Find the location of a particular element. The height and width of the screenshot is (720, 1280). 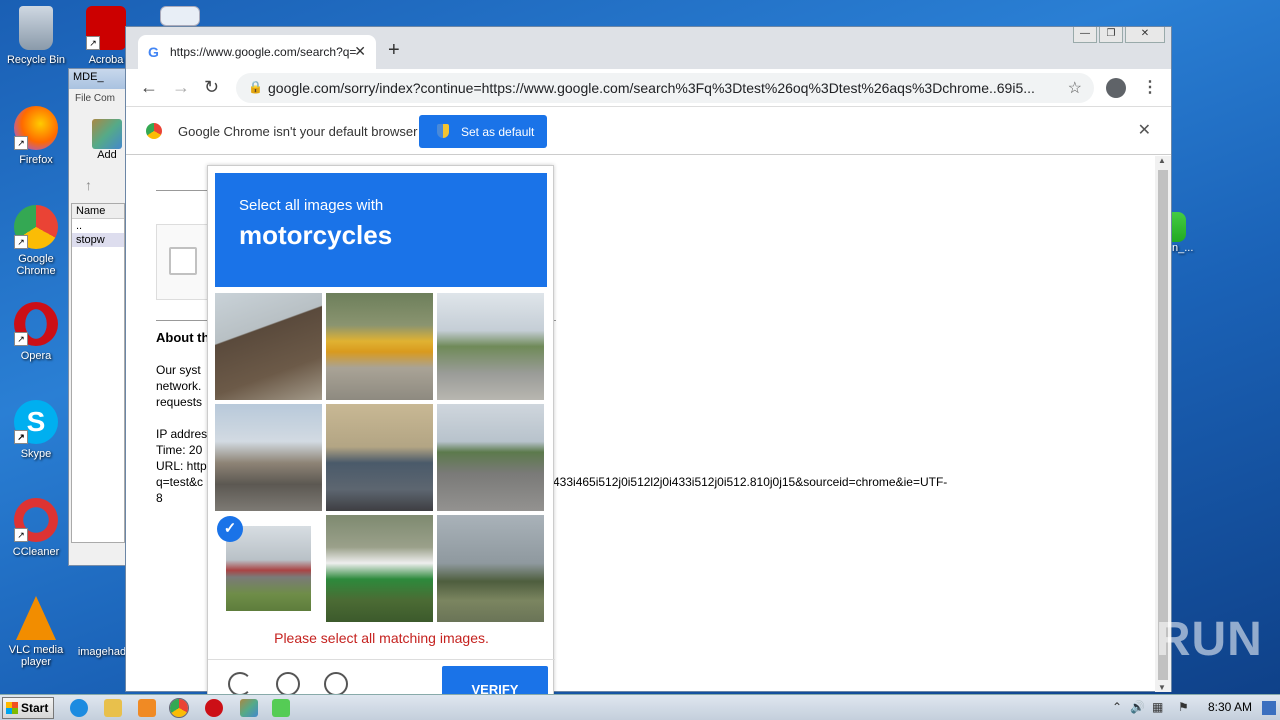

recaptcha-checkbox is located at coordinates (183, 261).